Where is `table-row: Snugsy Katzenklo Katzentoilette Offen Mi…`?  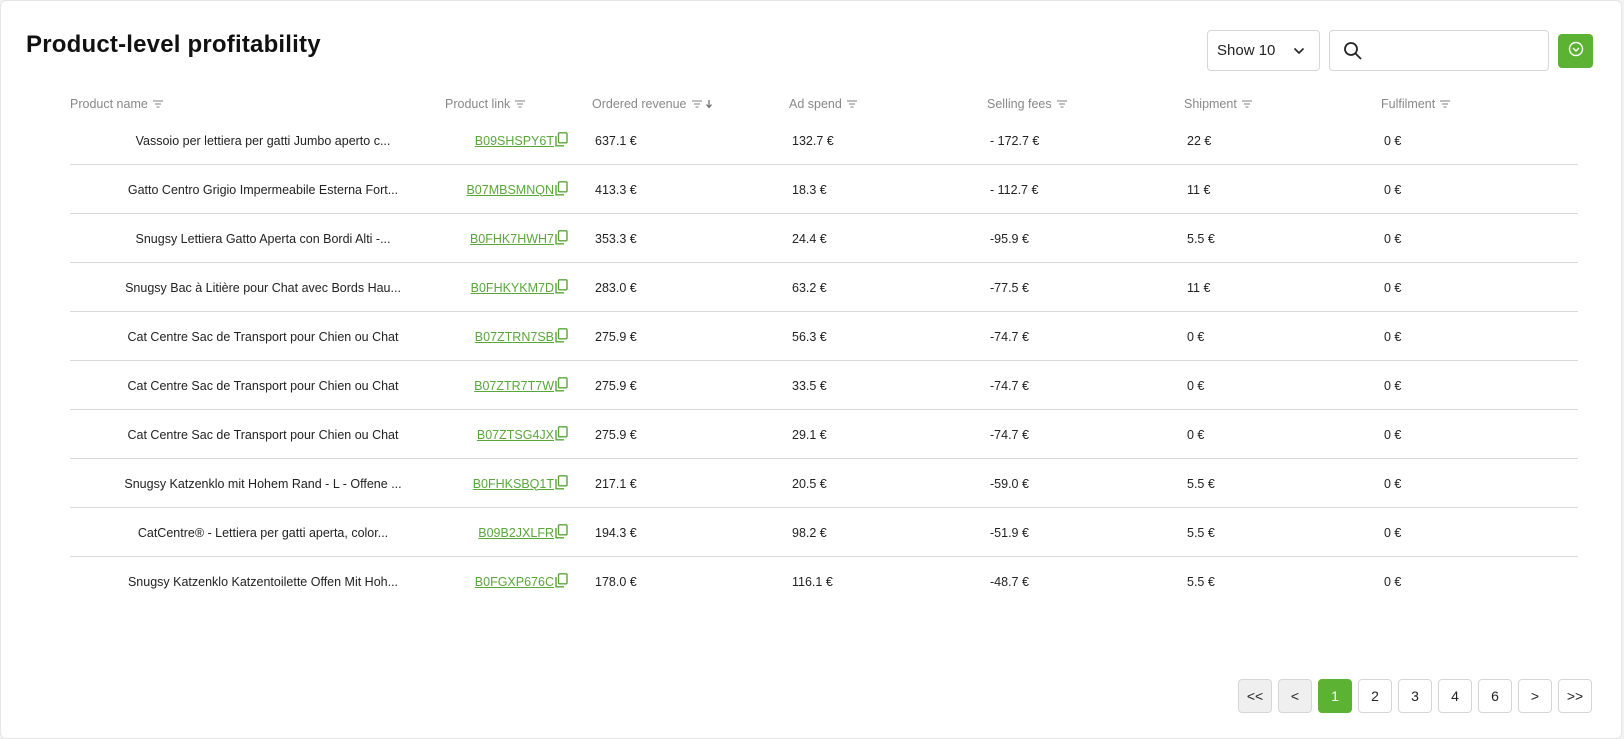 table-row: Snugsy Katzenklo Katzentoilette Offen Mi… is located at coordinates (824, 581).